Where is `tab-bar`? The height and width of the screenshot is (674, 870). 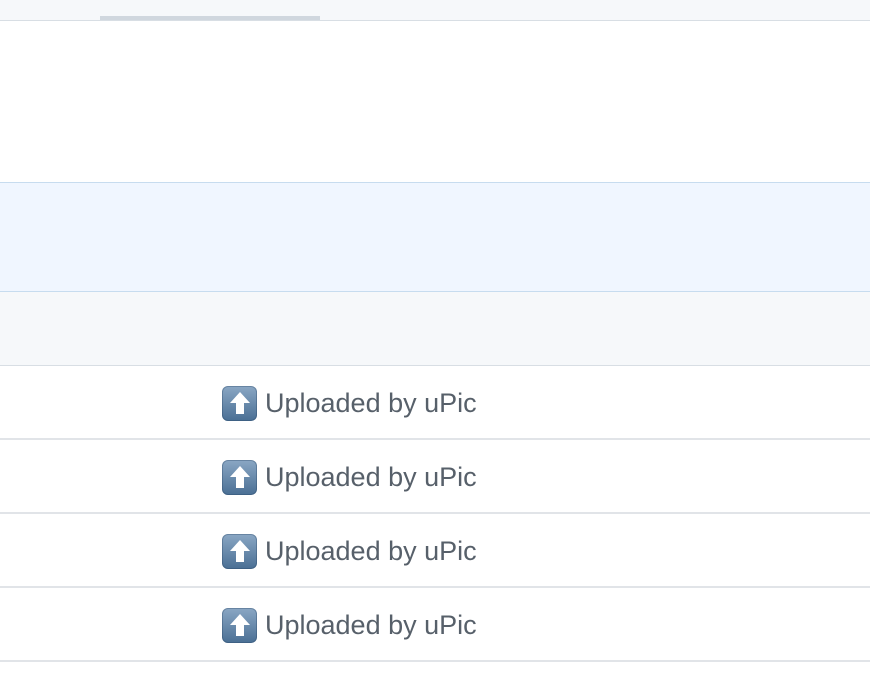 tab-bar is located at coordinates (435, 10).